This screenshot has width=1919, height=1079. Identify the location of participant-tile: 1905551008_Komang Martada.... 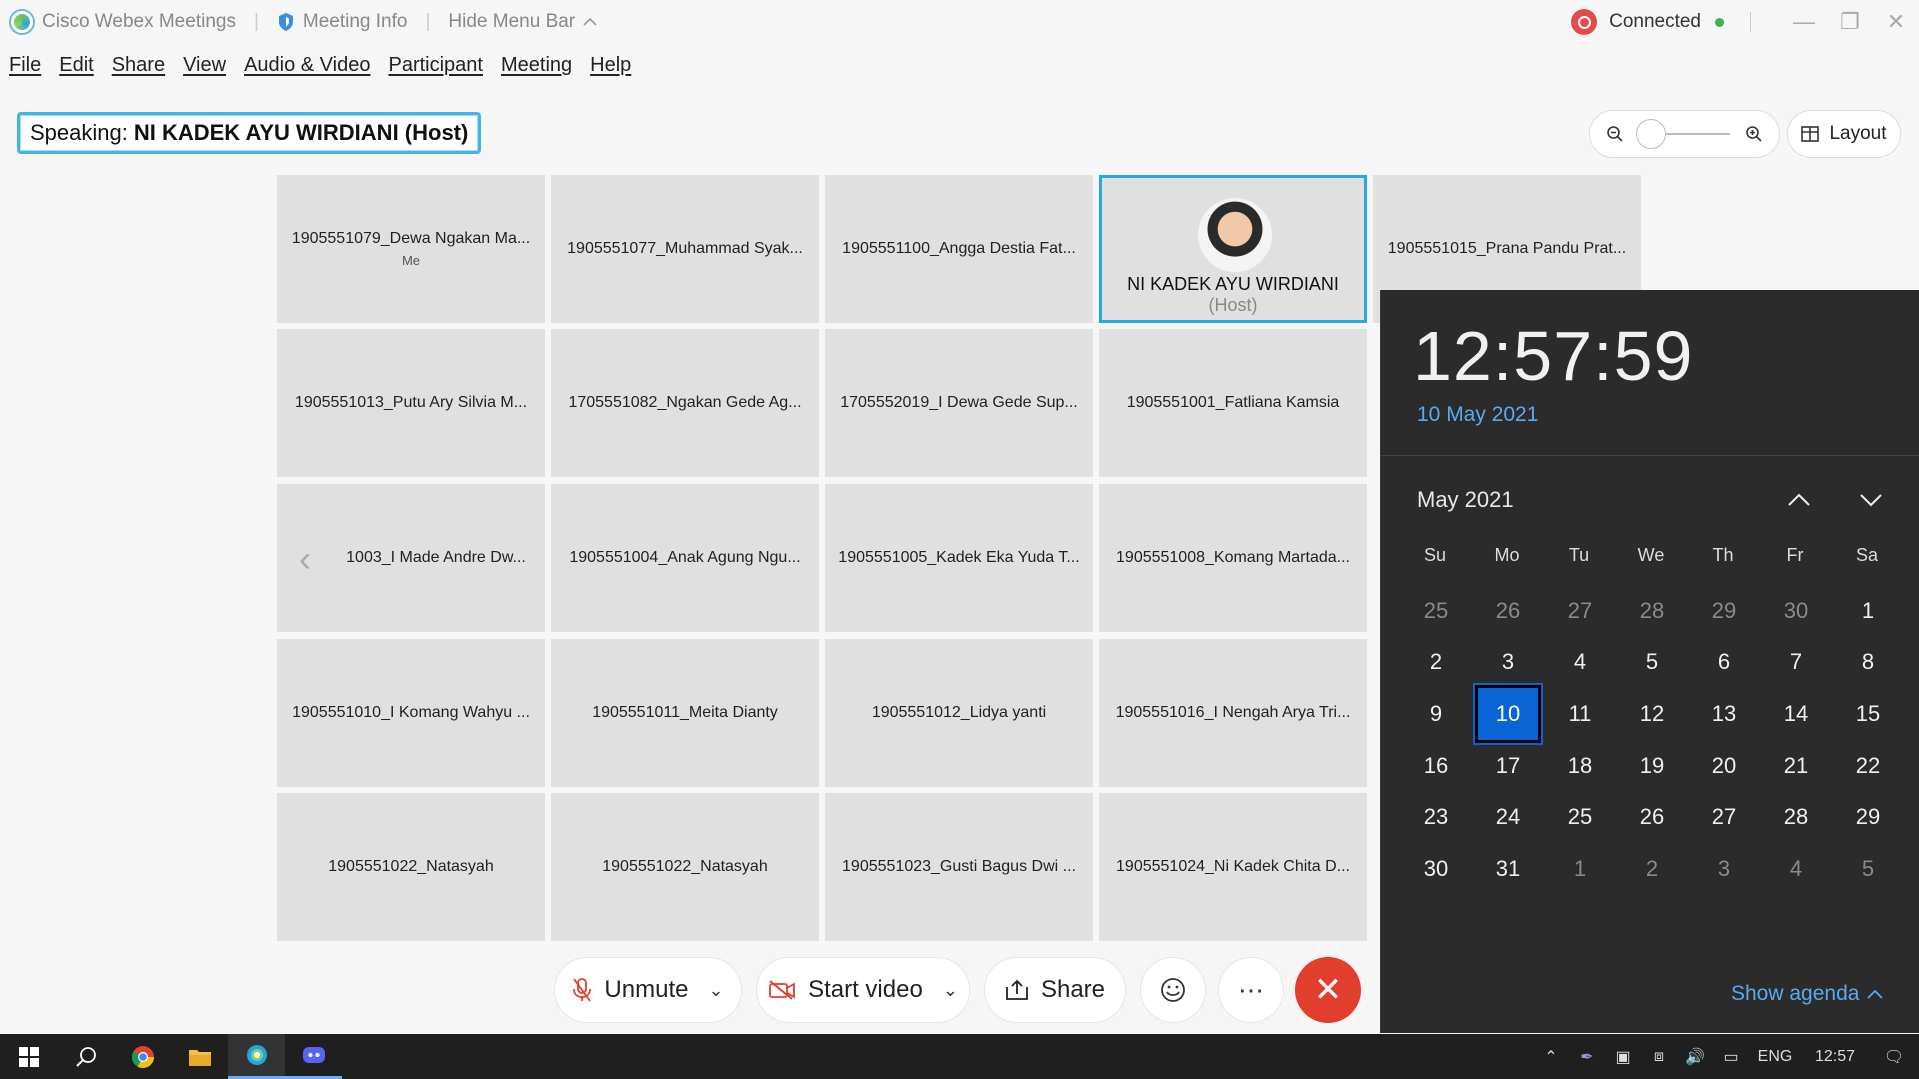
(1233, 558).